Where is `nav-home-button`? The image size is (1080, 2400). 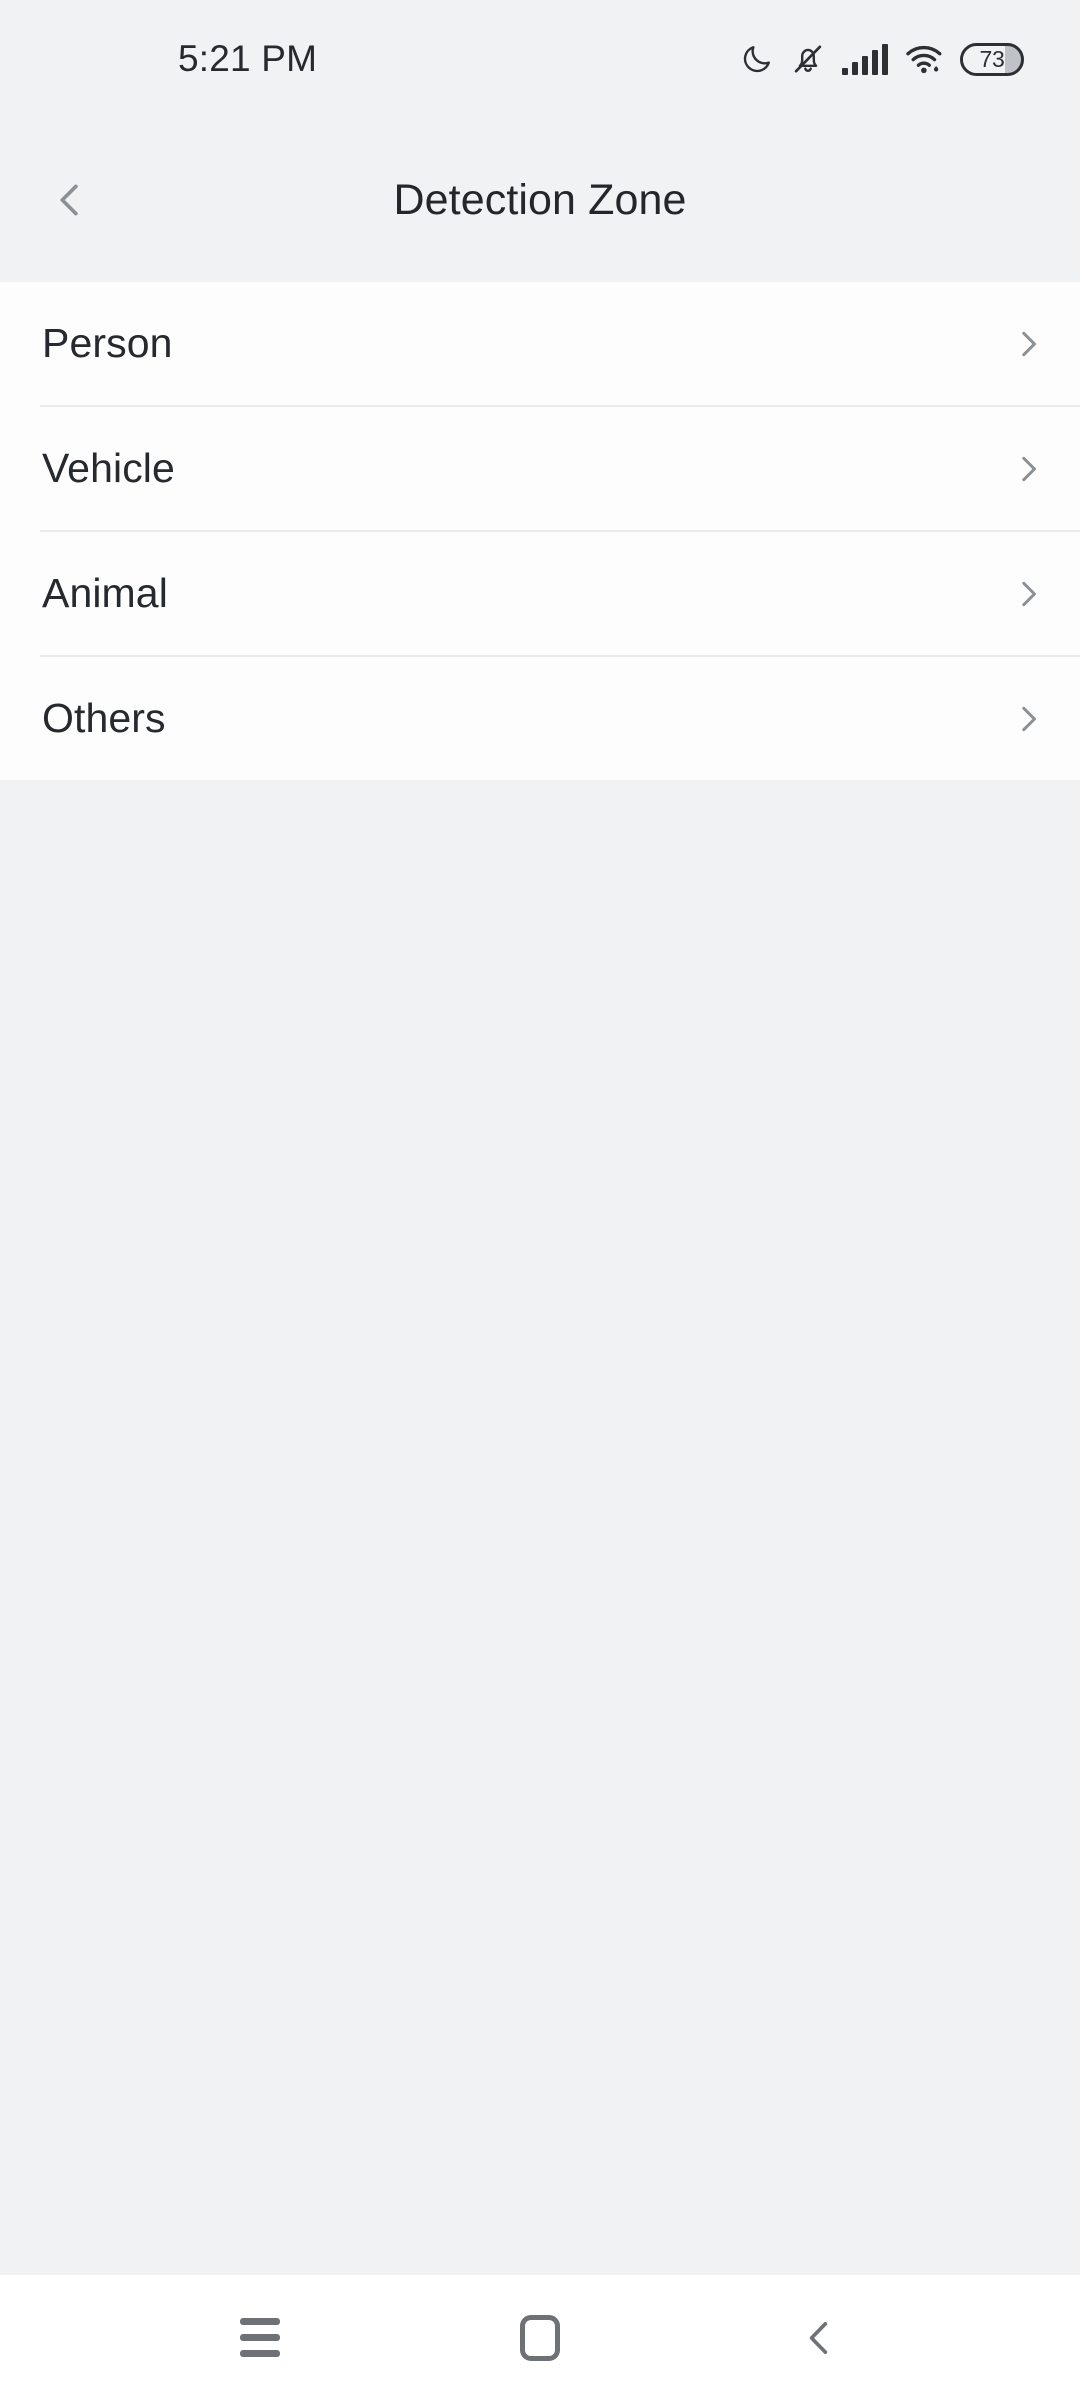
nav-home-button is located at coordinates (540, 2338).